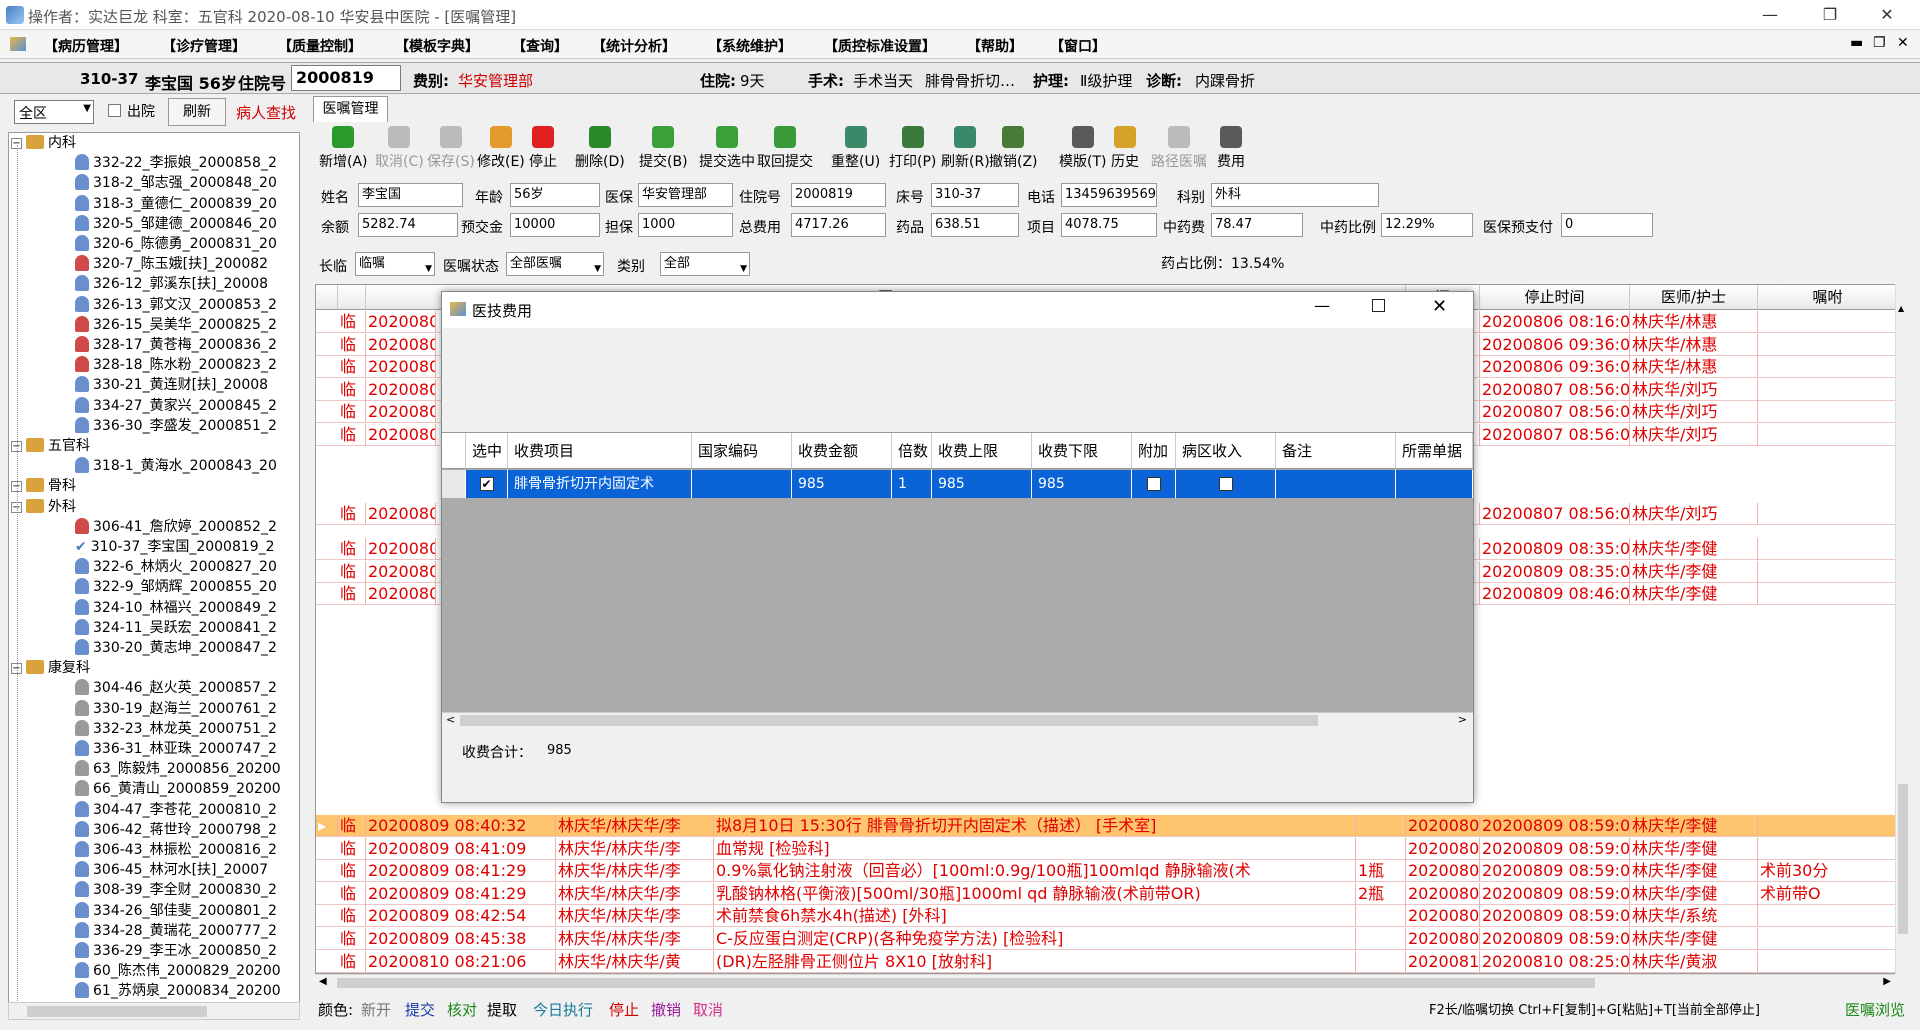  I want to click on tree-patient-node: 308-39_李全财_2000830_2, so click(176, 890).